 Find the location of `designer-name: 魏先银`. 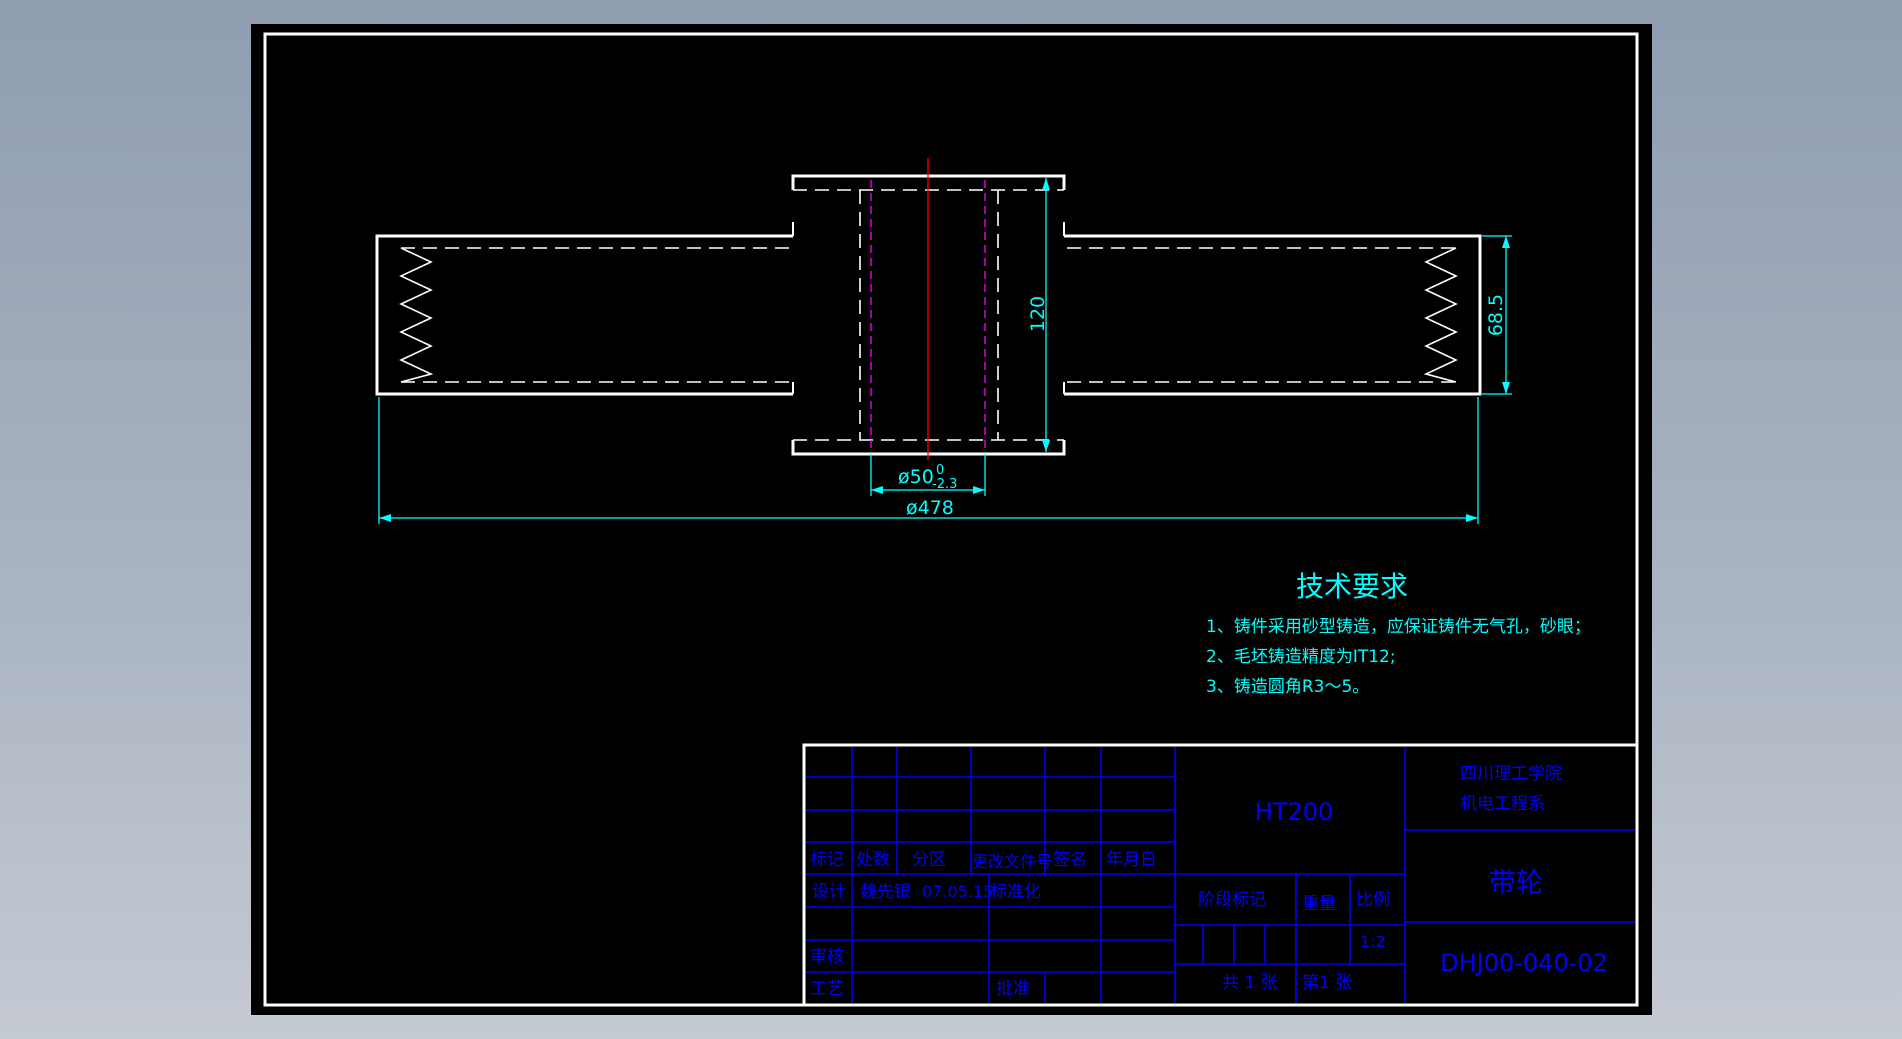

designer-name: 魏先银 is located at coordinates (885, 892).